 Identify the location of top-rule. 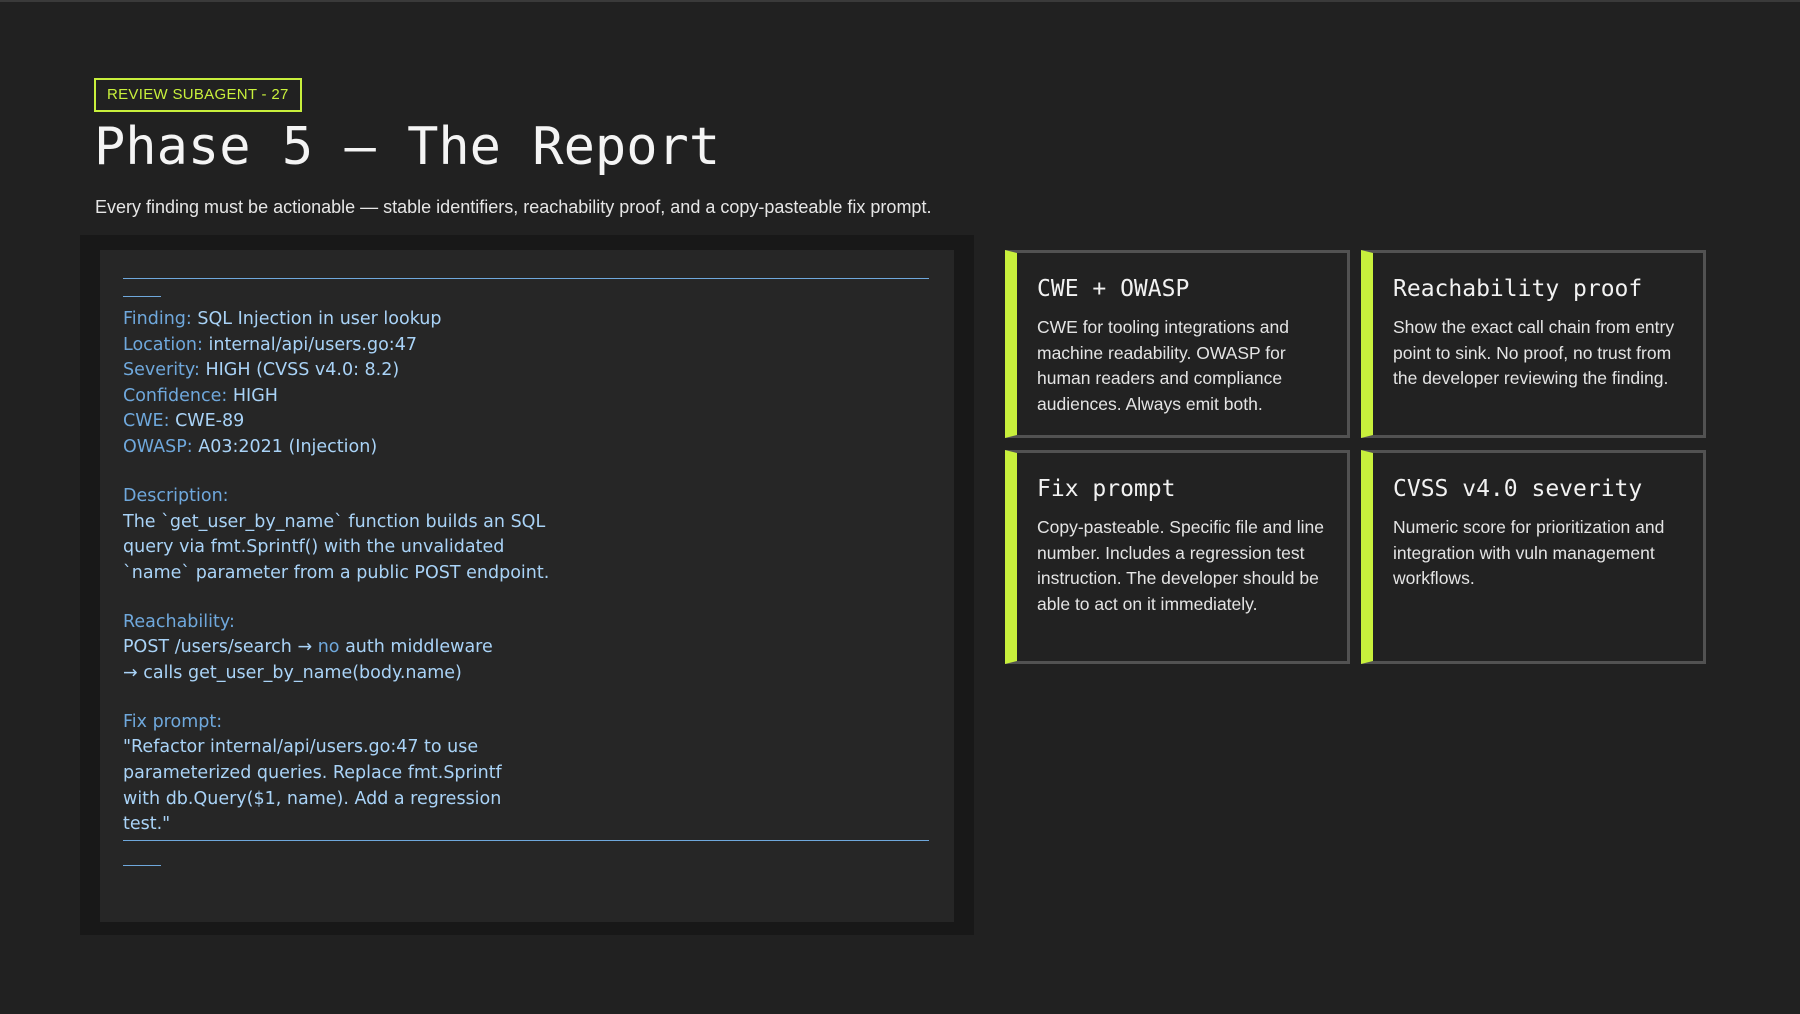
(526, 273).